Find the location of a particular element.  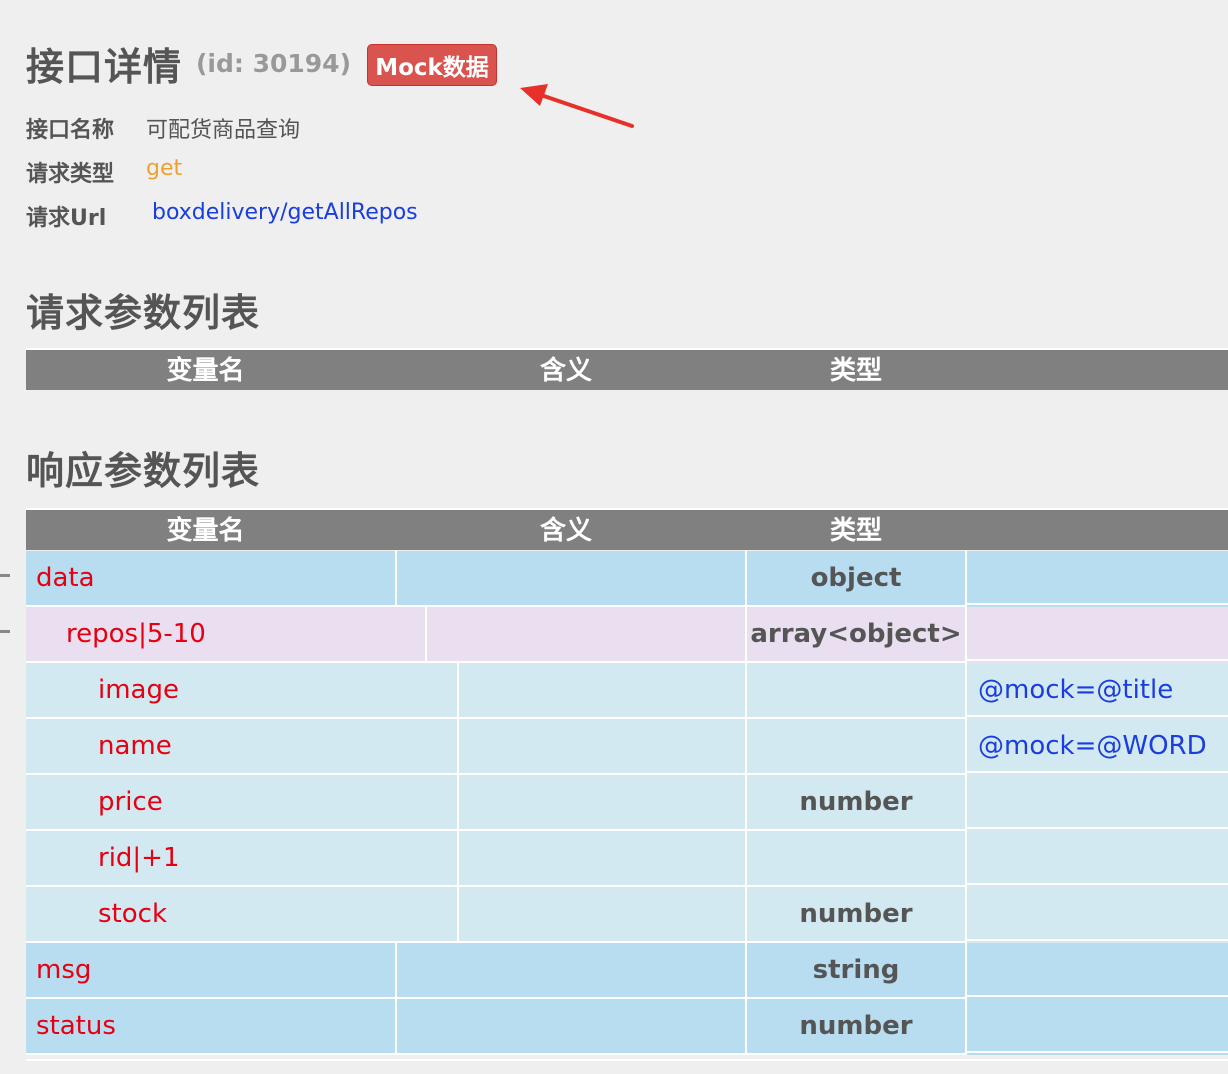

table-row: status number is located at coordinates (627, 1027).